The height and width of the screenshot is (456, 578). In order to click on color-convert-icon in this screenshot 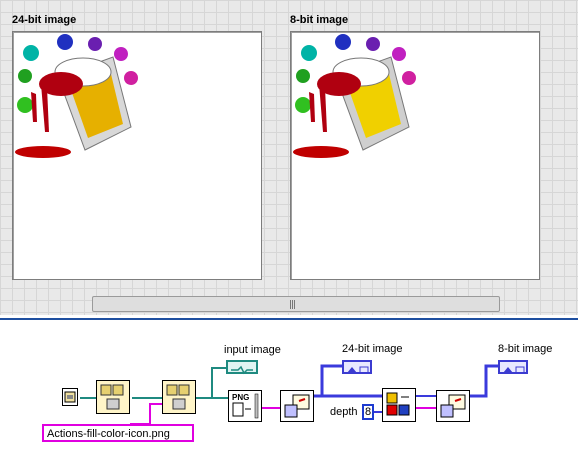, I will do `click(398, 404)`.